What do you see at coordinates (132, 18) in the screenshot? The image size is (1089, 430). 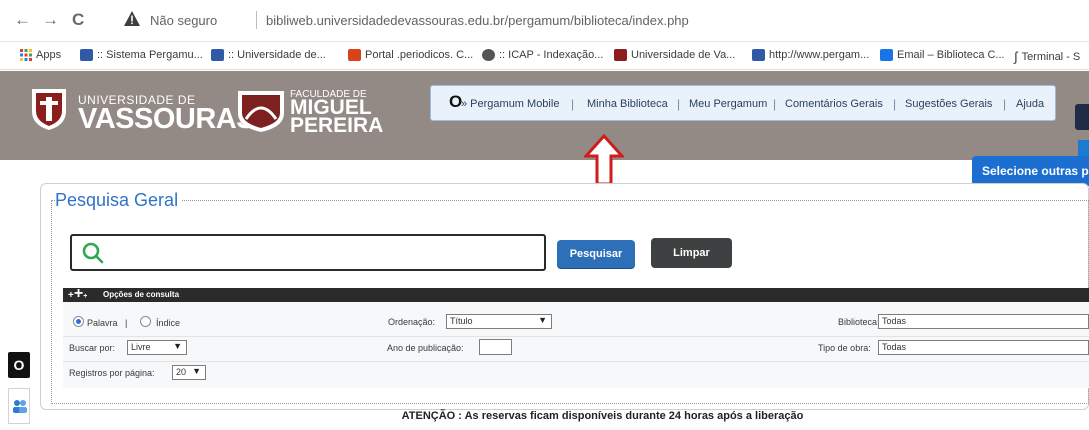 I see `warning-icon` at bounding box center [132, 18].